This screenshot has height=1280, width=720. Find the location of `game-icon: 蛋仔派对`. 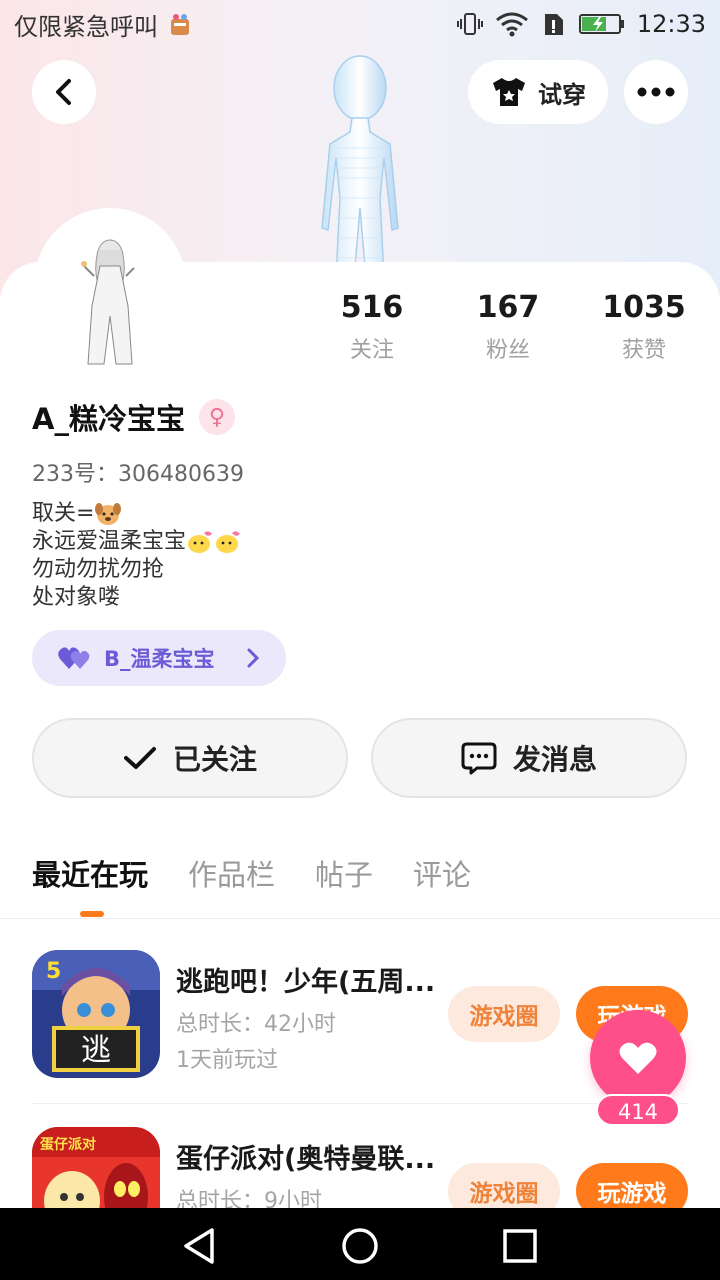

game-icon: 蛋仔派对 is located at coordinates (96, 1167).